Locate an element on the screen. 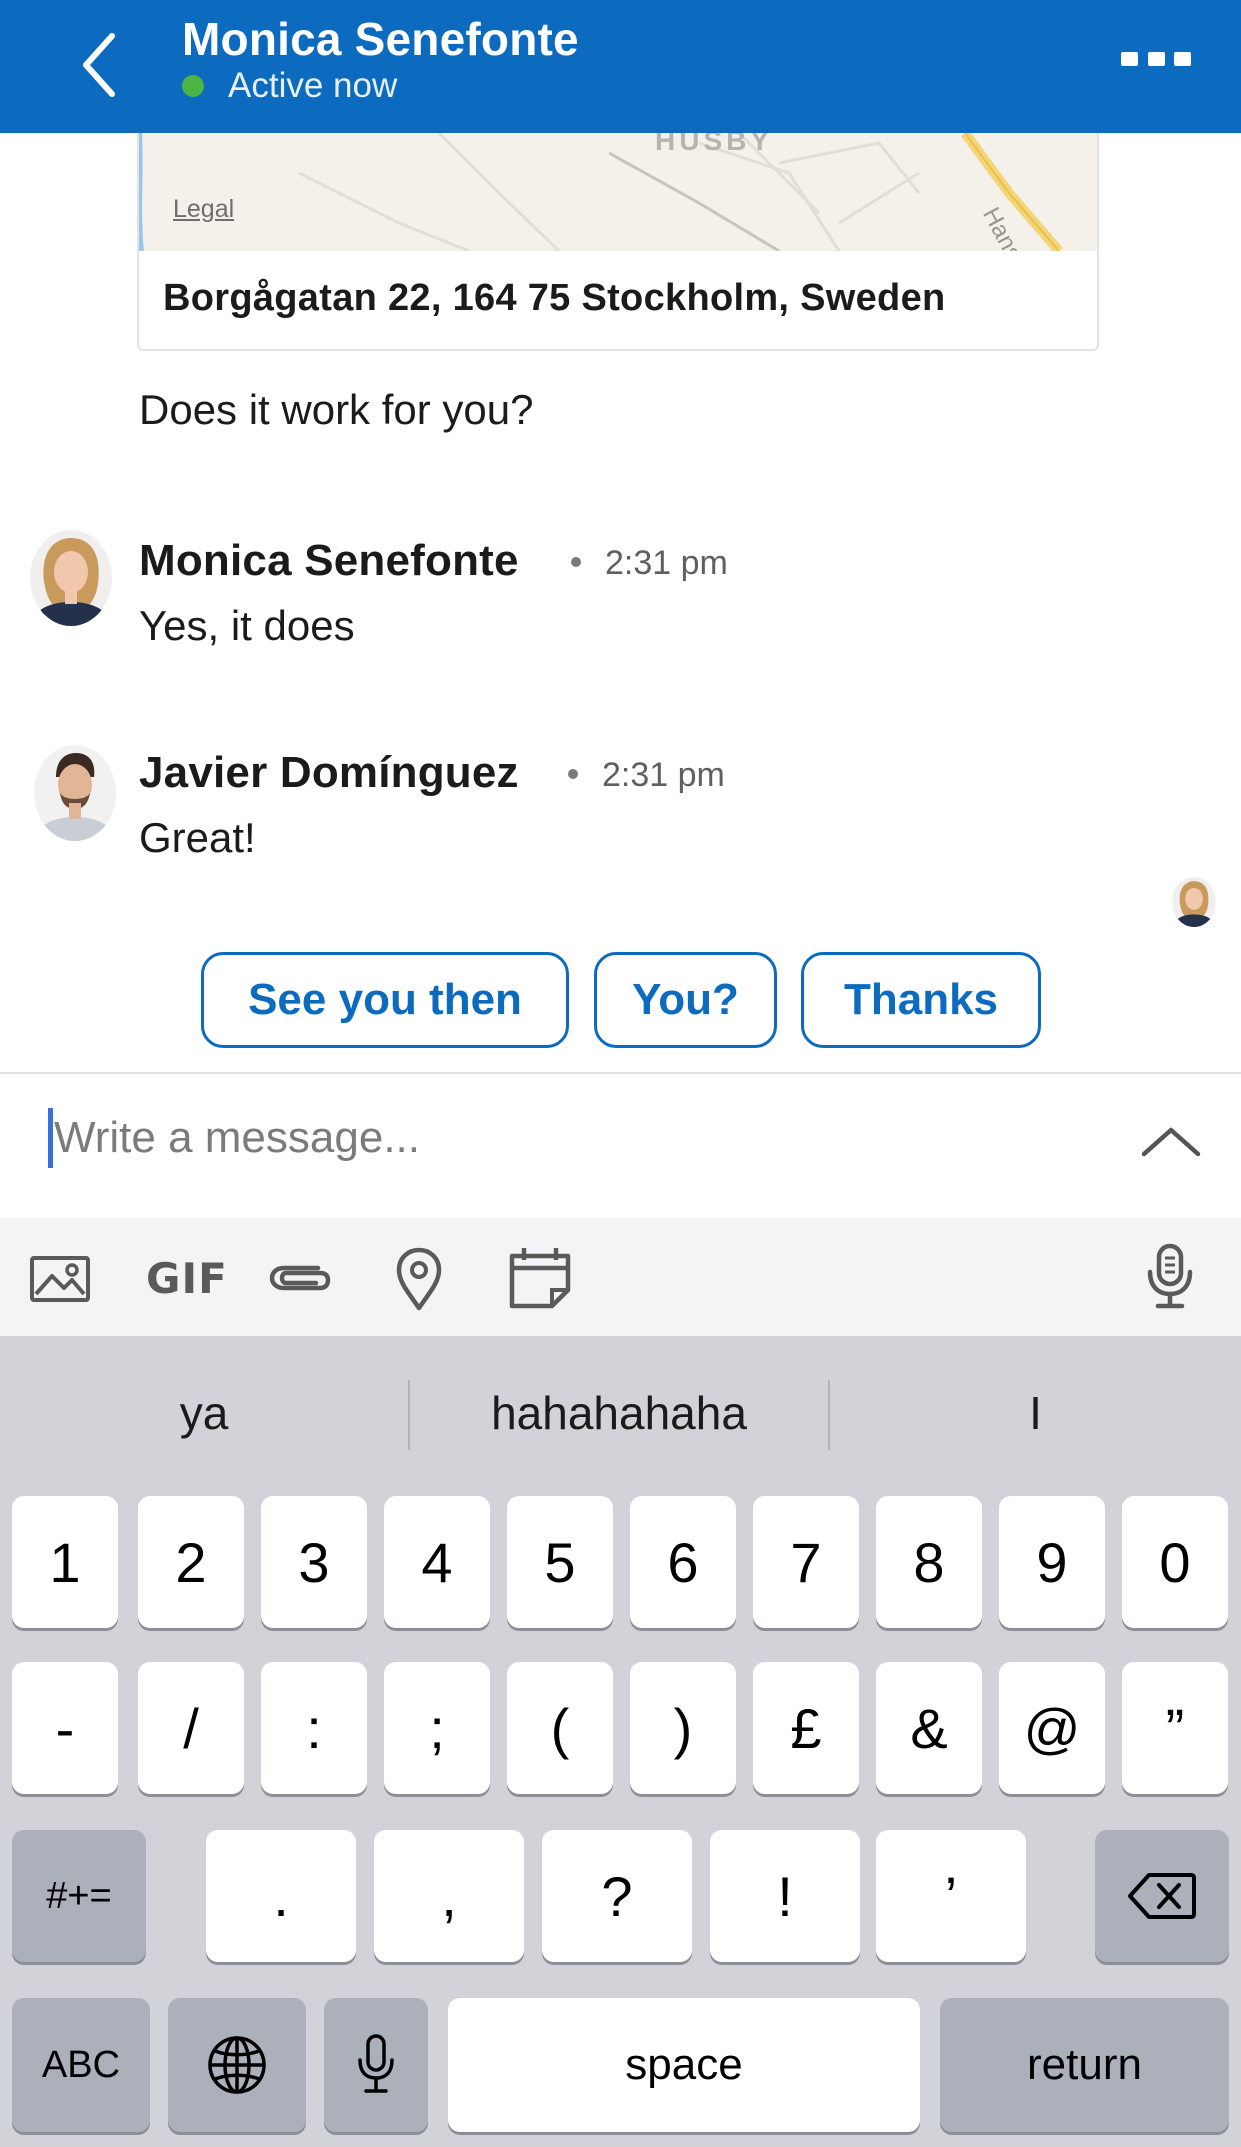  online-dot-icon is located at coordinates (193, 86).